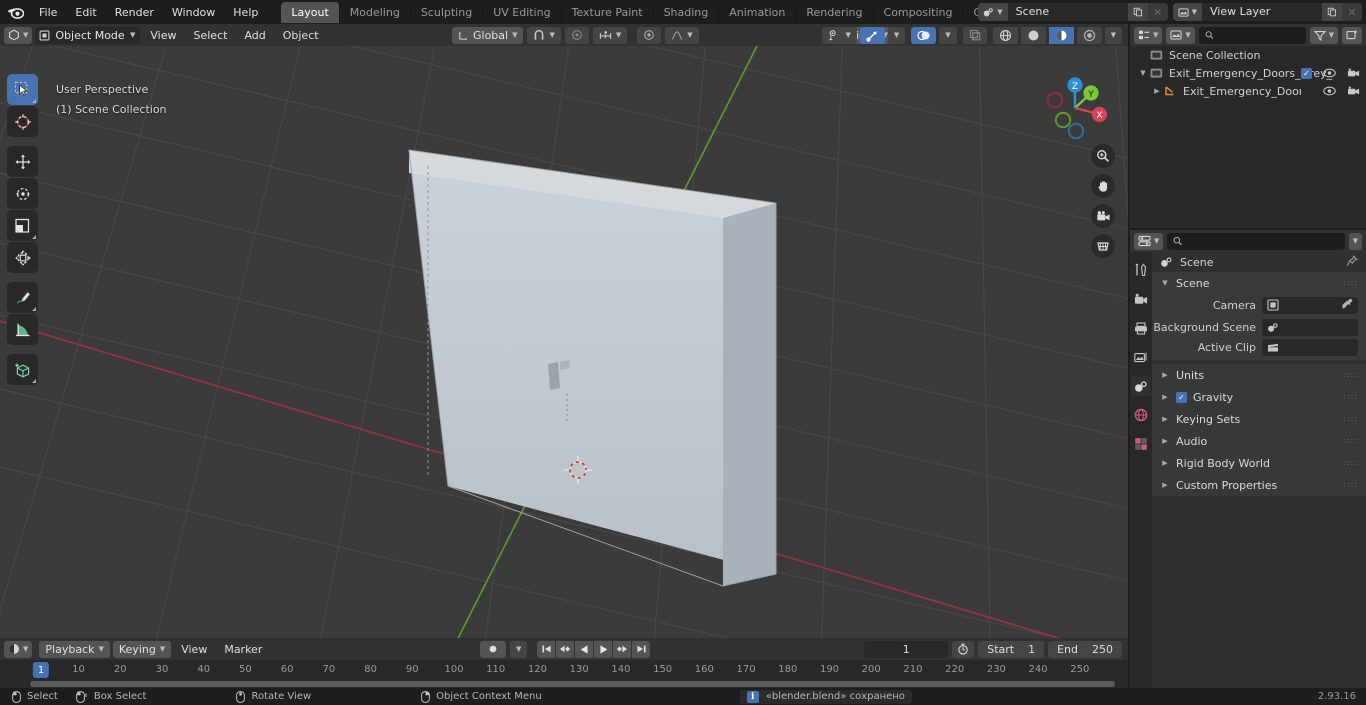 Image resolution: width=1366 pixels, height=705 pixels. I want to click on workspace-tab-modeling: Modeling, so click(375, 12).